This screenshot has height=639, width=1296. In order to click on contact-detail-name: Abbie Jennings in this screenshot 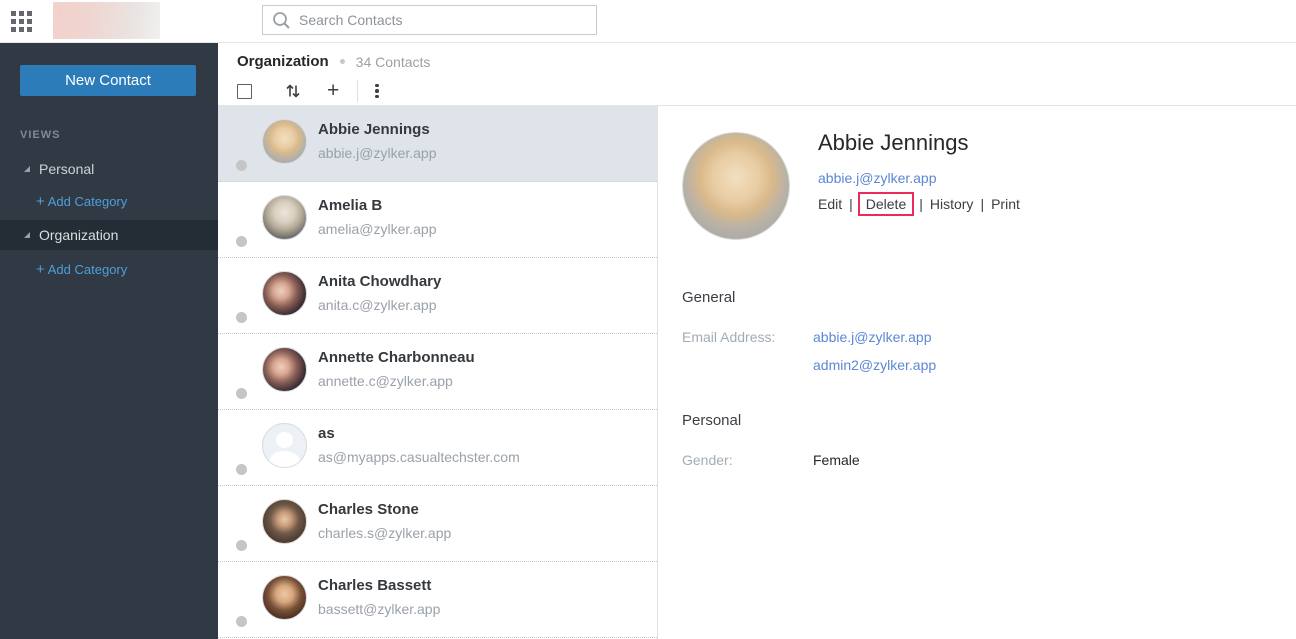, I will do `click(893, 142)`.